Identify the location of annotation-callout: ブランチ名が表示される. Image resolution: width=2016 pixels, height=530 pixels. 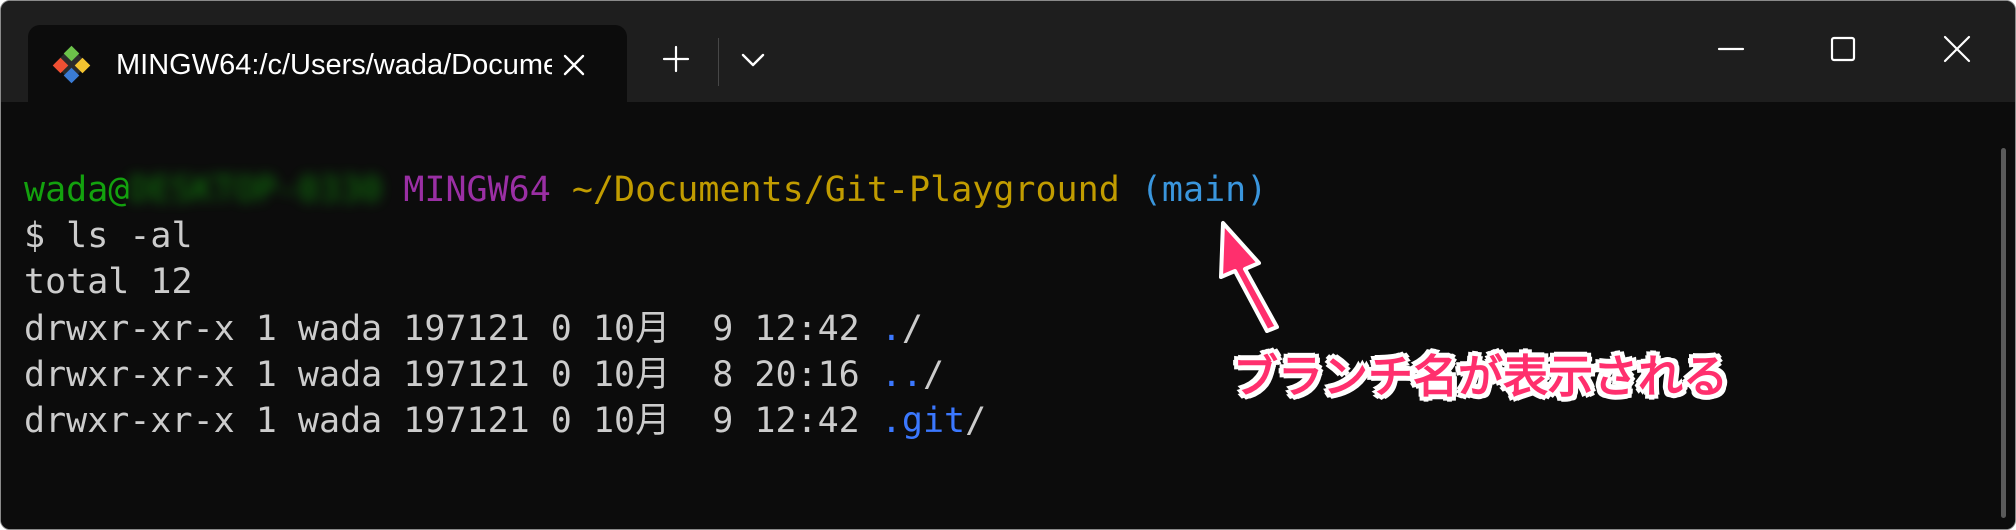
(1481, 376).